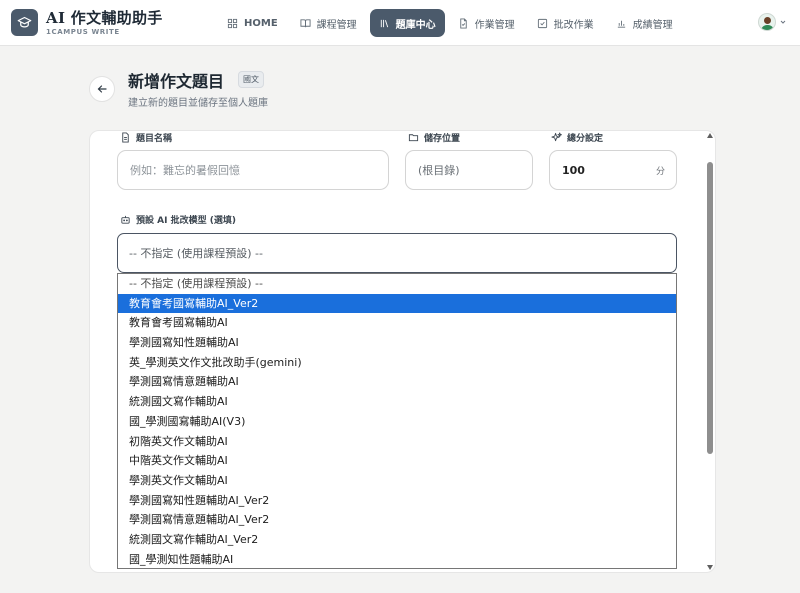 This screenshot has height=593, width=800. Describe the element at coordinates (397, 402) in the screenshot. I see `dropdown-option: 統測國文寫作輔助AI` at that location.